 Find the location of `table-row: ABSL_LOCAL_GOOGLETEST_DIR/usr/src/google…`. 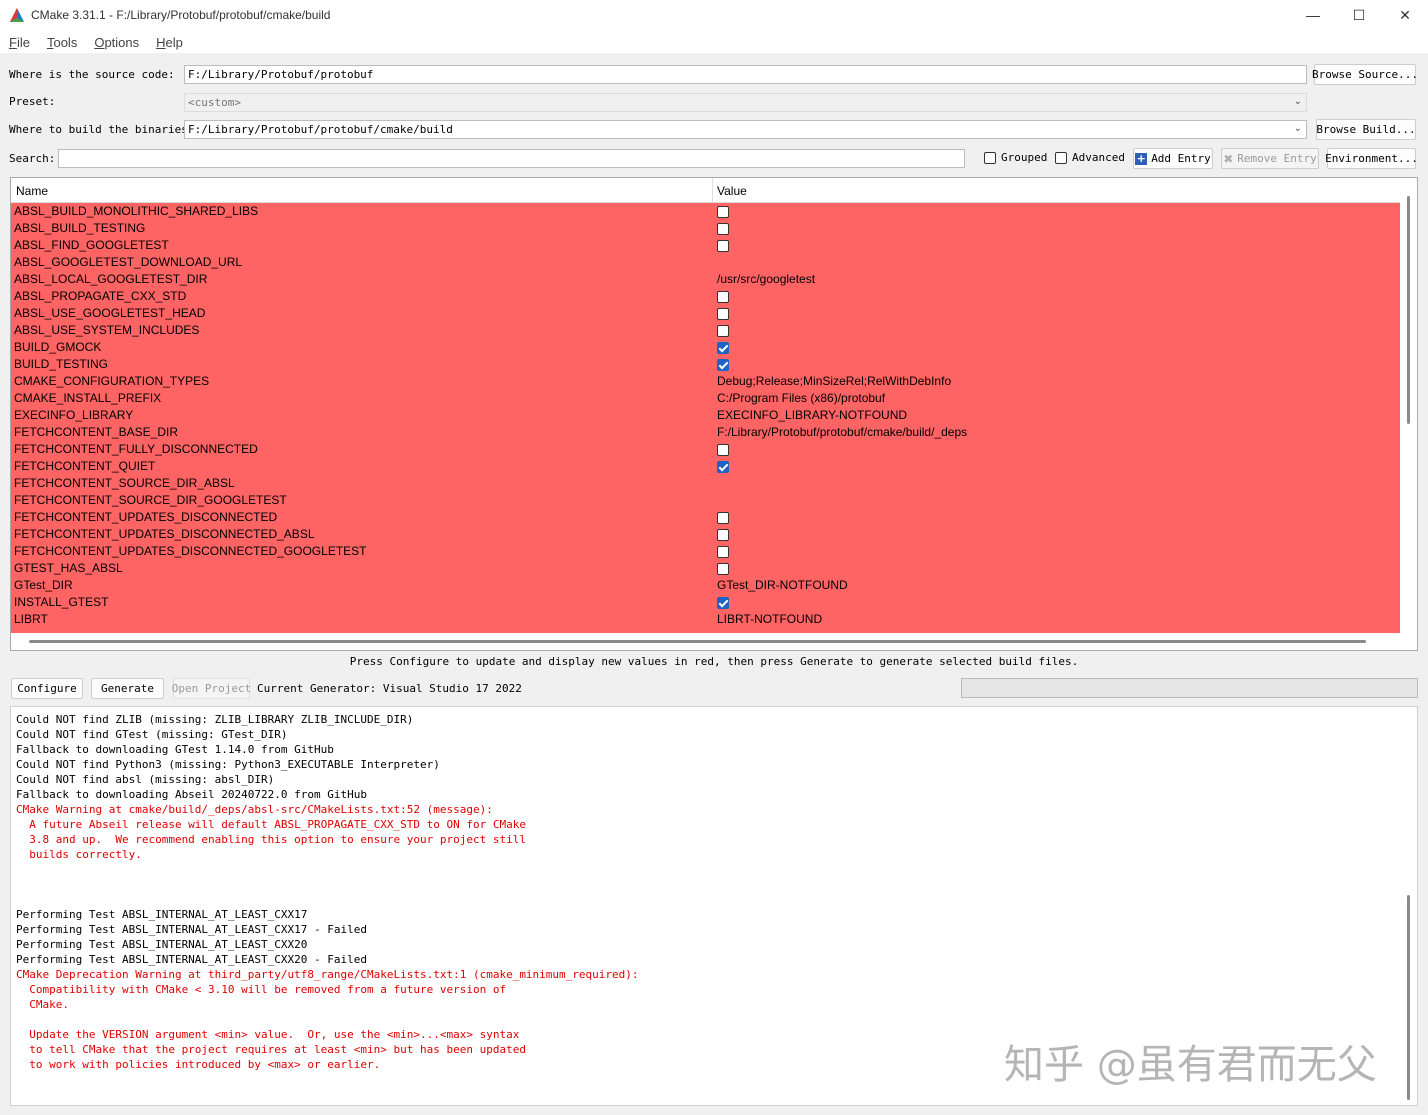

table-row: ABSL_LOCAL_GOOGLETEST_DIR/usr/src/google… is located at coordinates (705, 279).